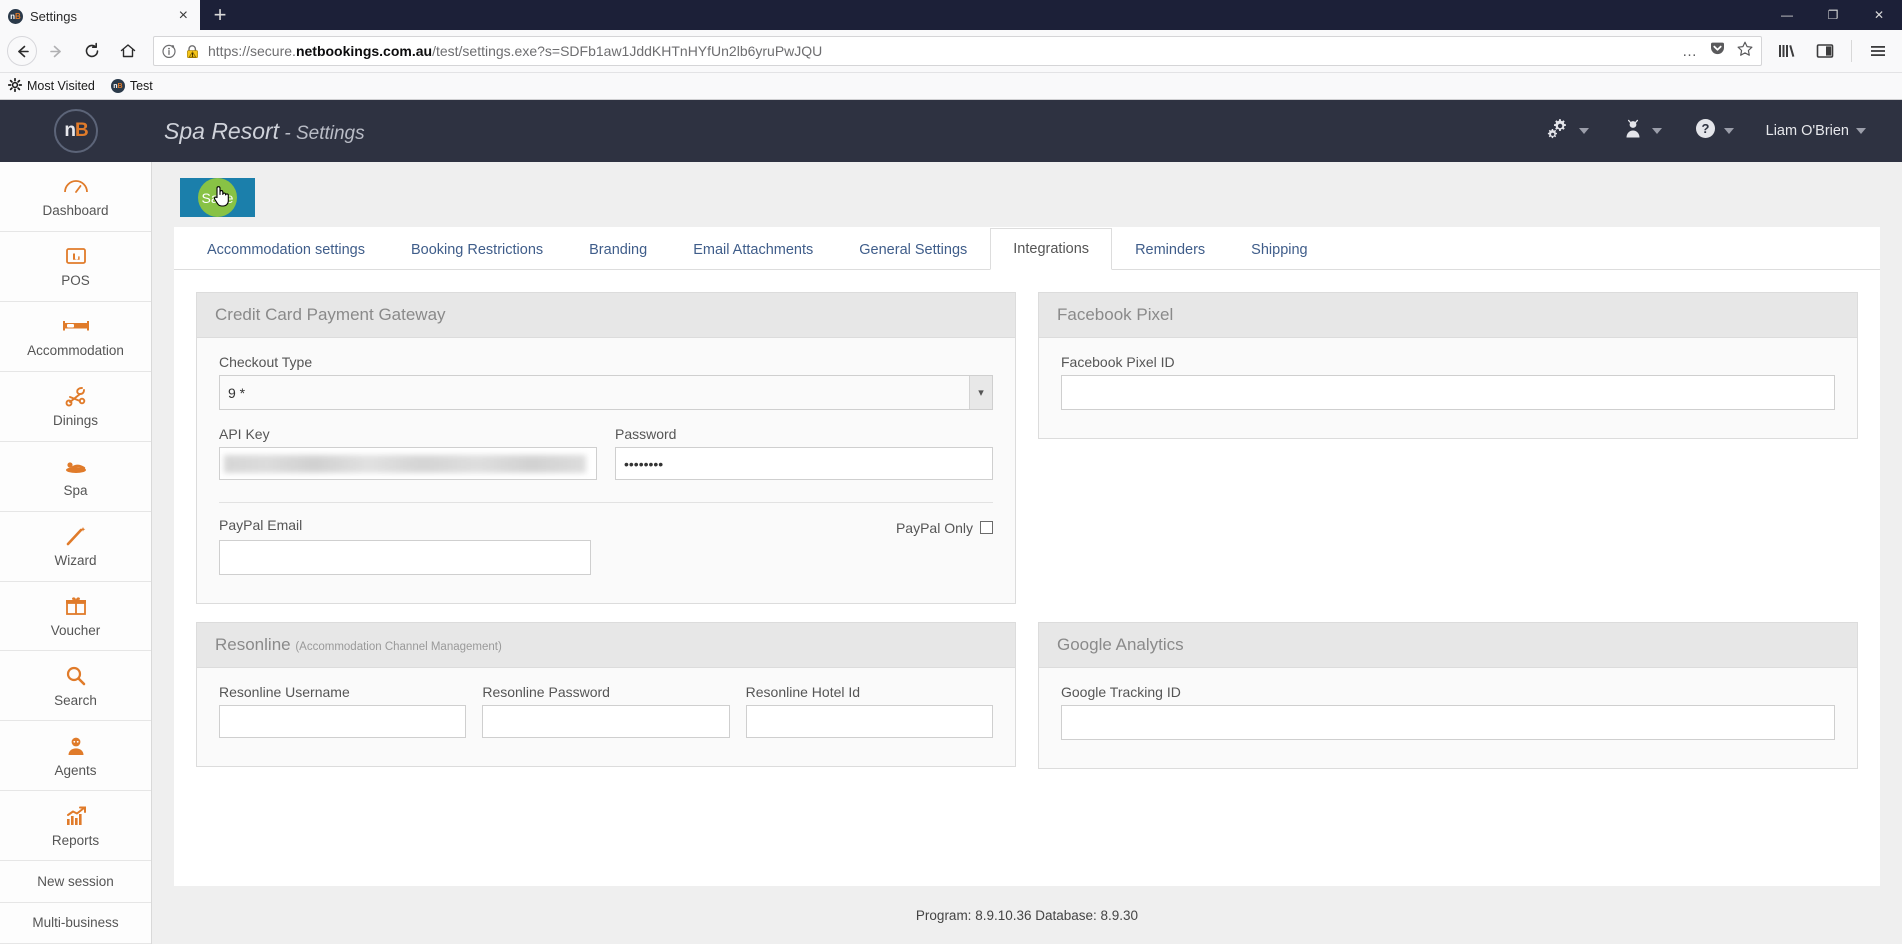  Describe the element at coordinates (75, 281) in the screenshot. I see `sidebar-item-label: POS` at that location.